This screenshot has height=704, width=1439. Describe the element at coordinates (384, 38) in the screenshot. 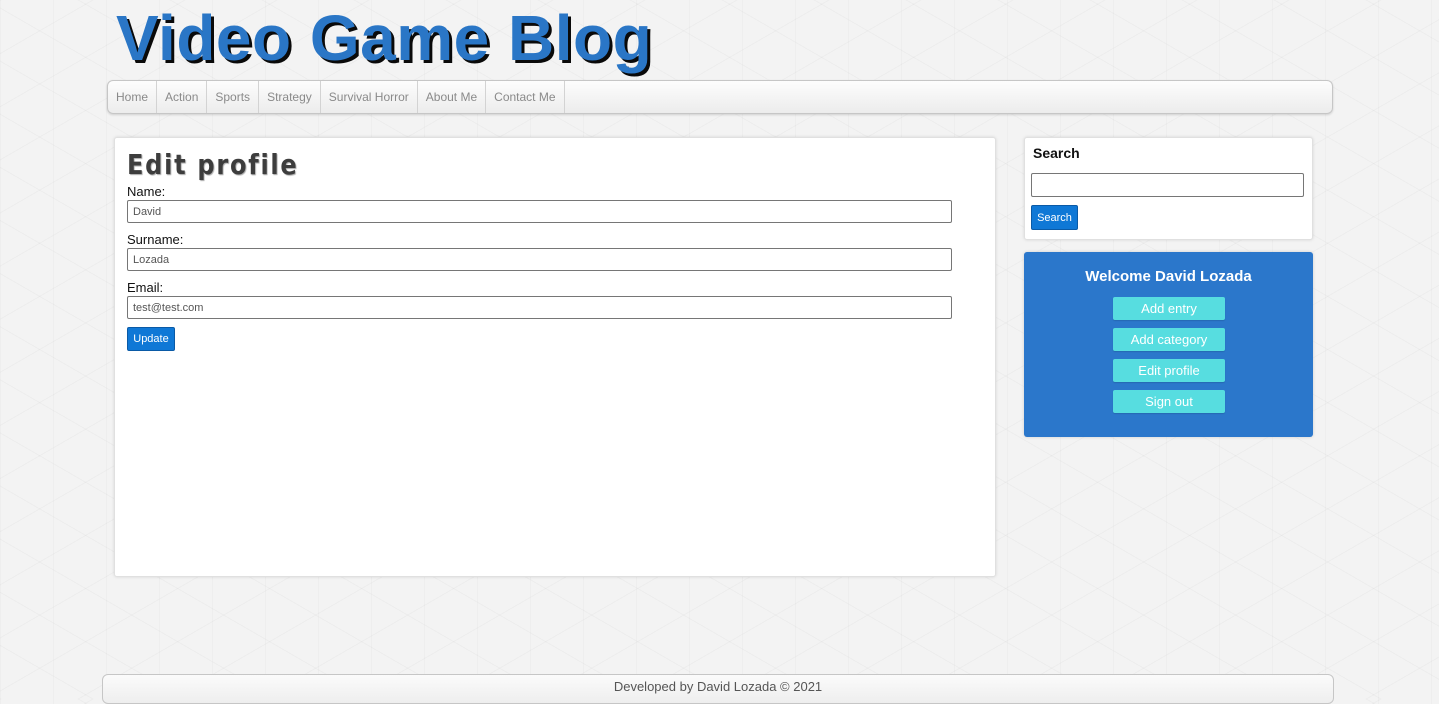

I see `site-title: Video Game Blog` at that location.